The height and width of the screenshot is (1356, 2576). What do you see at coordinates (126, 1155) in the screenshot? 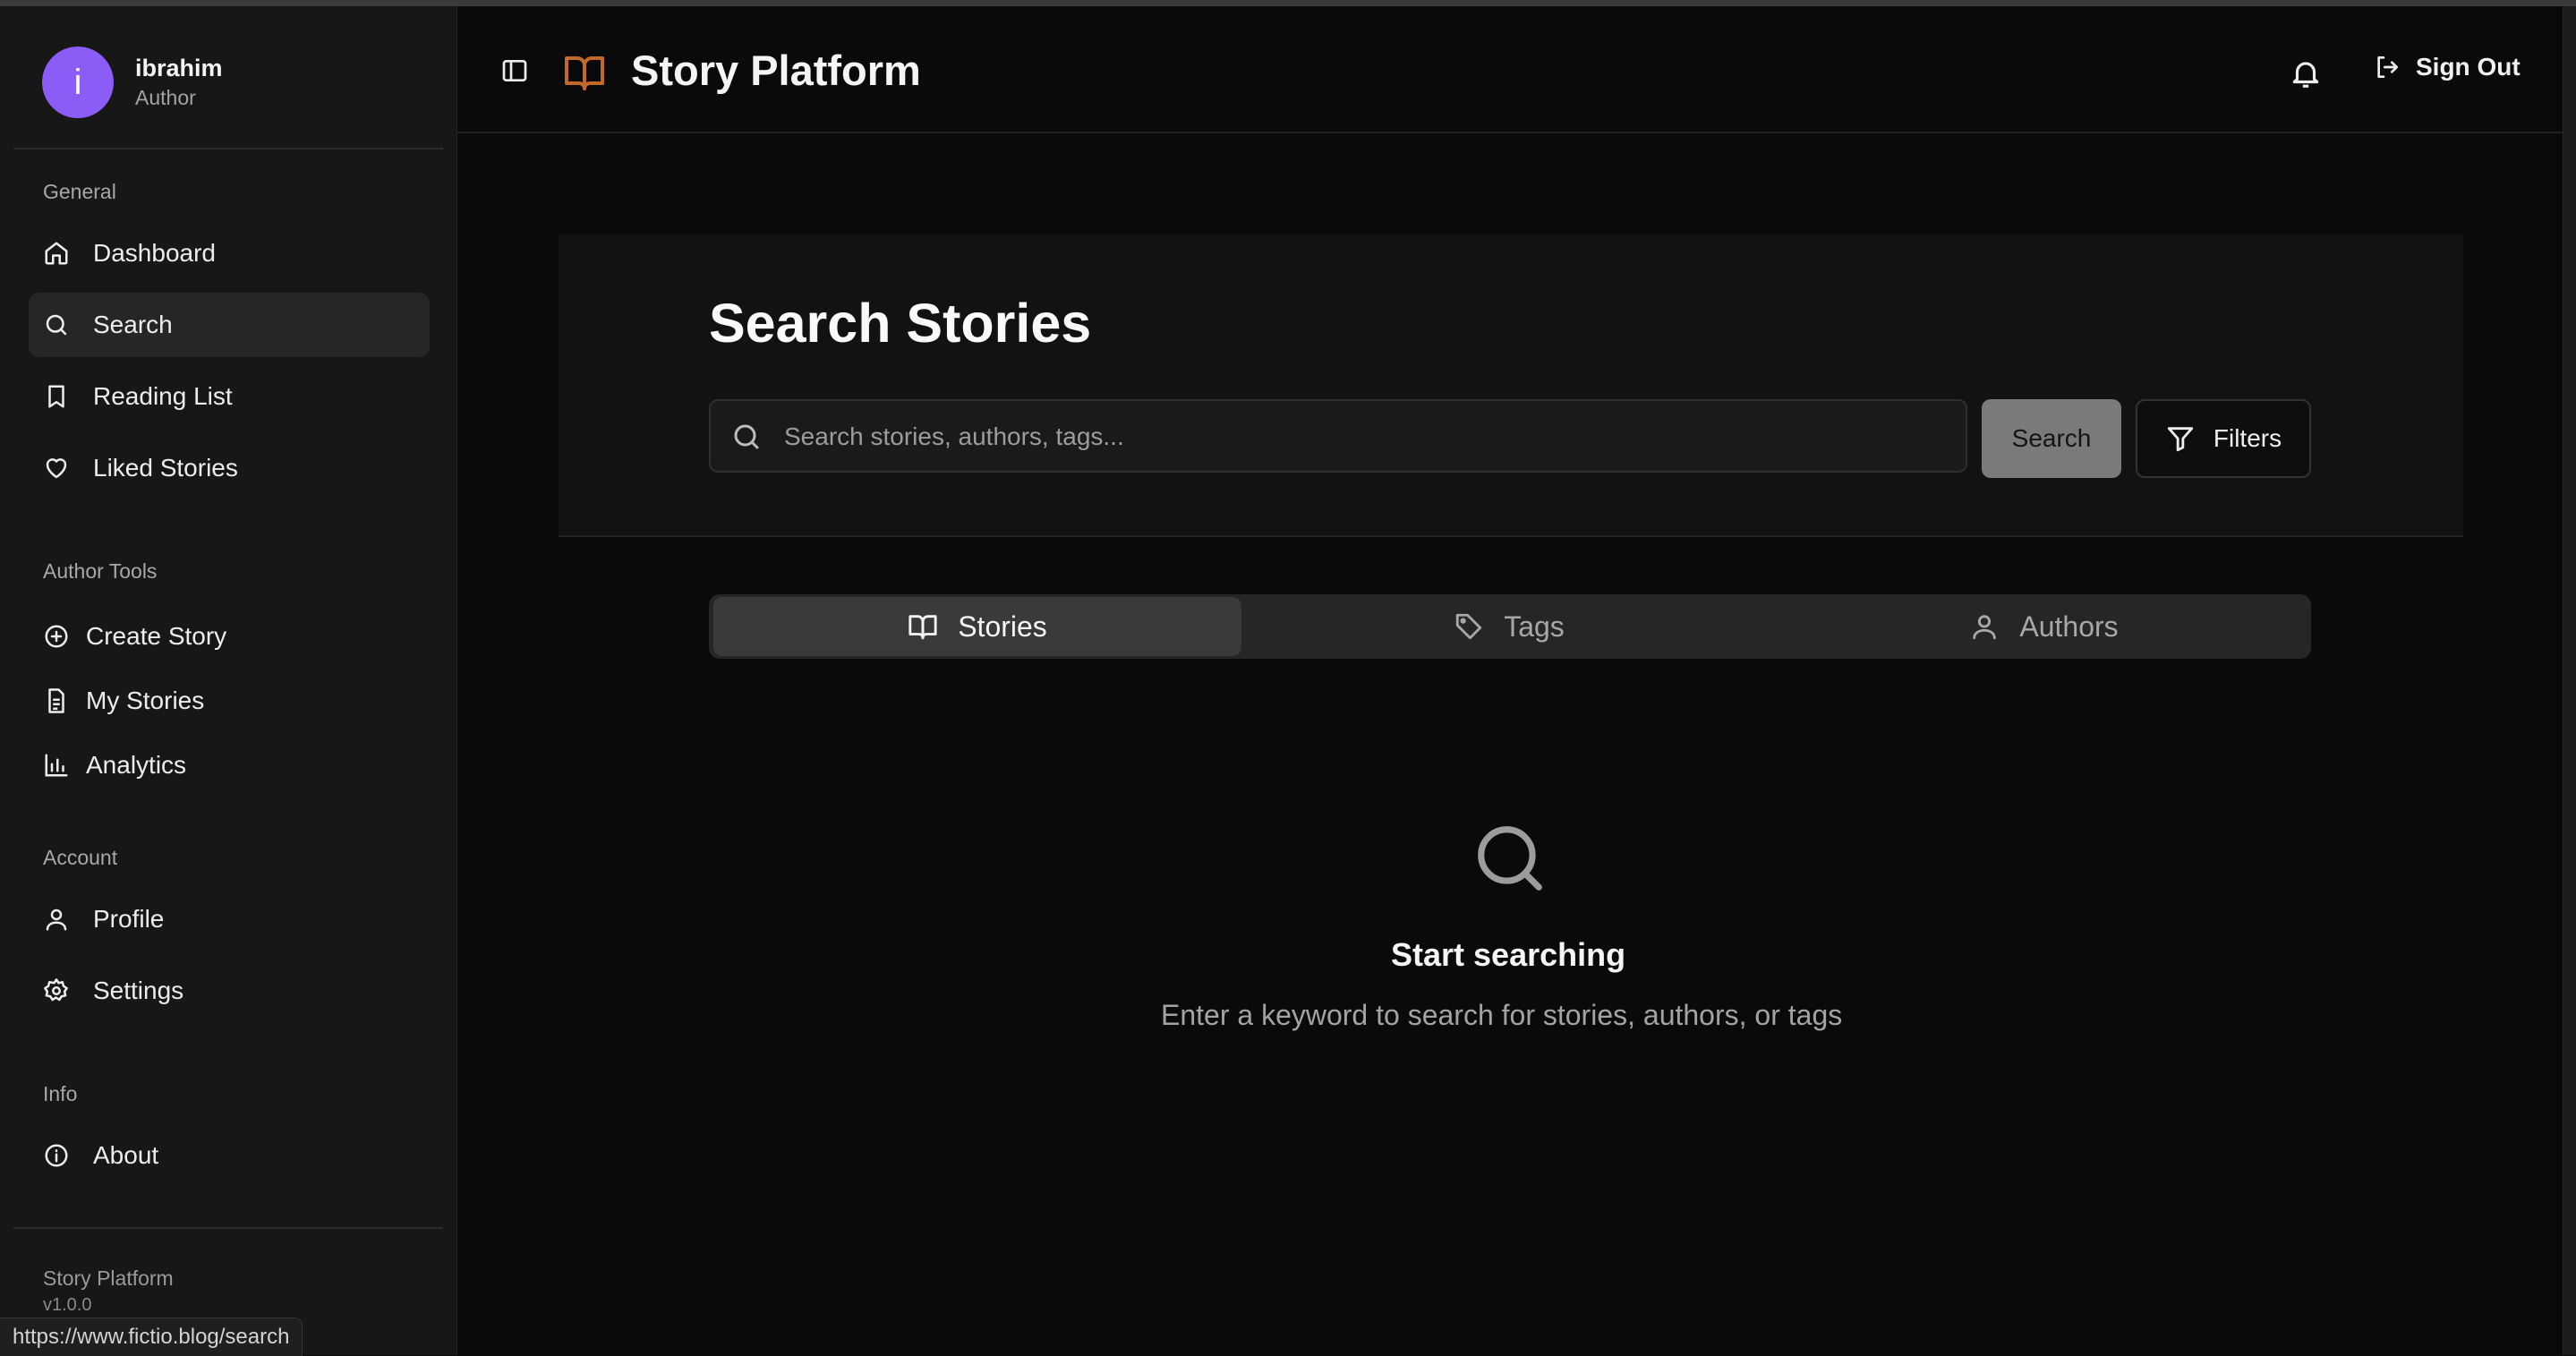
I see `sidebar-item-label: About` at bounding box center [126, 1155].